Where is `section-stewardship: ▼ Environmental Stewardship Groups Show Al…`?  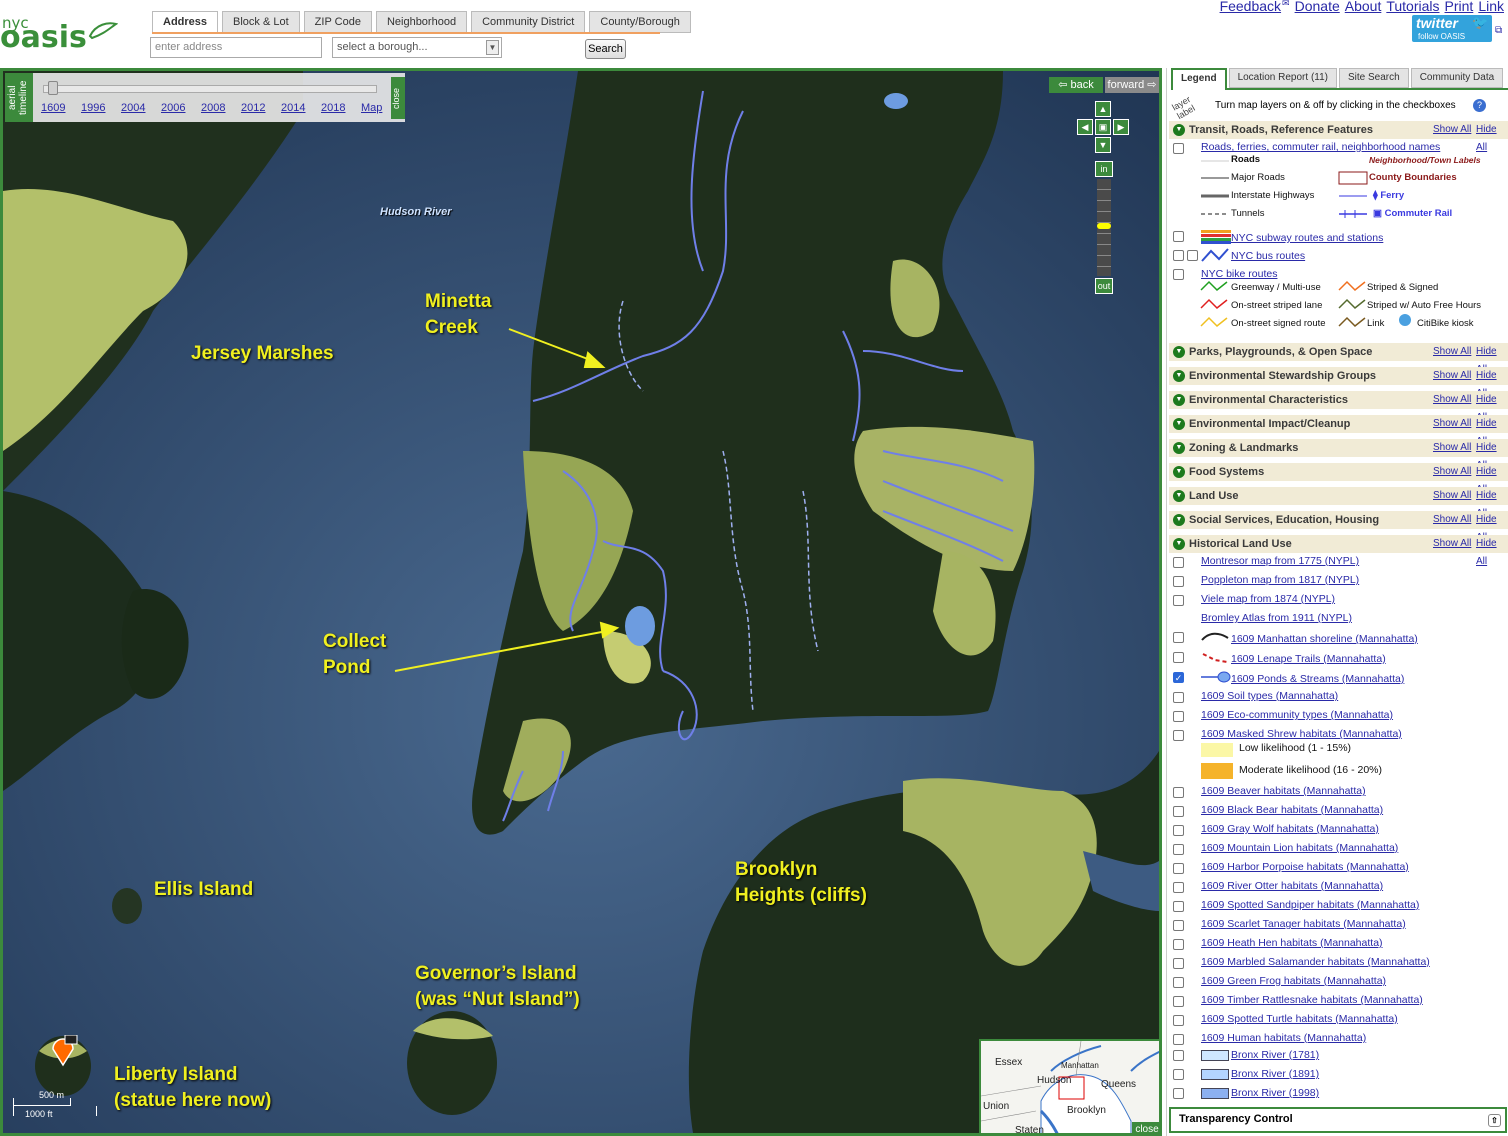 section-stewardship: ▼ Environmental Stewardship Groups Show Al… is located at coordinates (1338, 383).